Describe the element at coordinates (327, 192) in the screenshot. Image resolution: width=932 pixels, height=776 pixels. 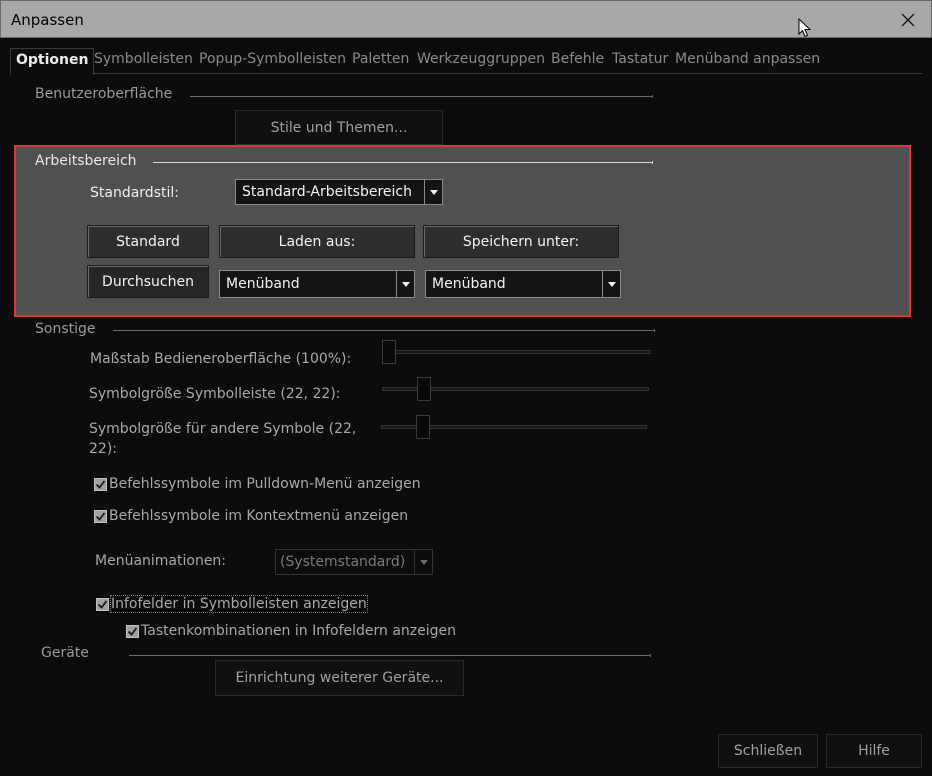
I see `default-style-value: Standard-Arbeitsbereich` at that location.